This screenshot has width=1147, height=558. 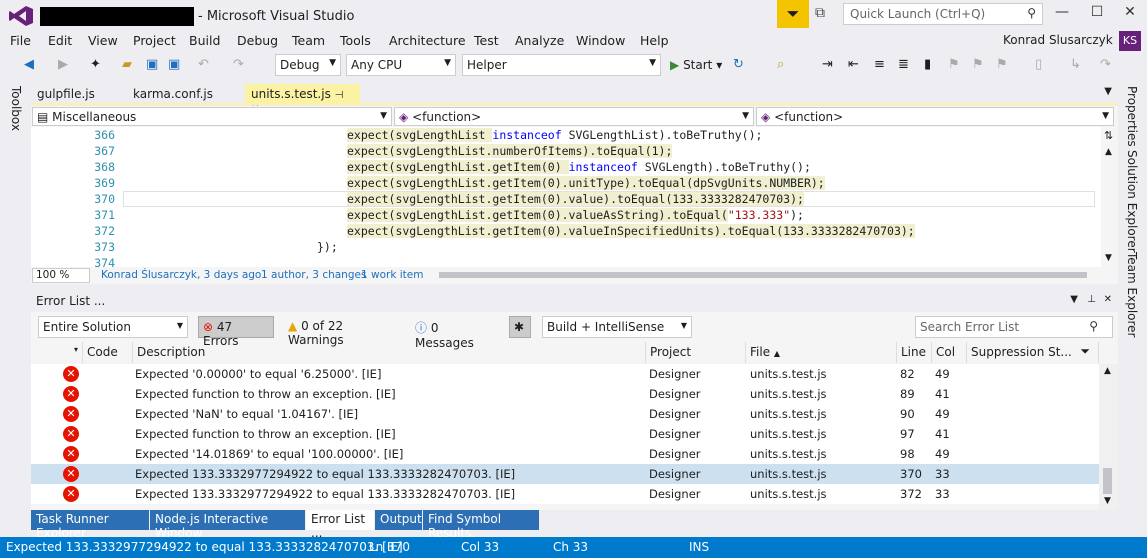 What do you see at coordinates (257, 40) in the screenshot?
I see `menu-debug: Debug` at bounding box center [257, 40].